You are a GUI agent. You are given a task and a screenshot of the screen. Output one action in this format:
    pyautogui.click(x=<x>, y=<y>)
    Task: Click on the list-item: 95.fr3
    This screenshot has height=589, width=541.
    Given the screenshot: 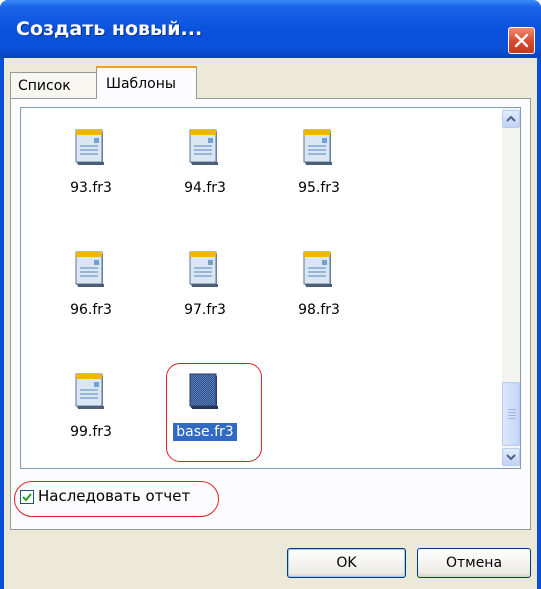 What is the action you would take?
    pyautogui.click(x=319, y=166)
    